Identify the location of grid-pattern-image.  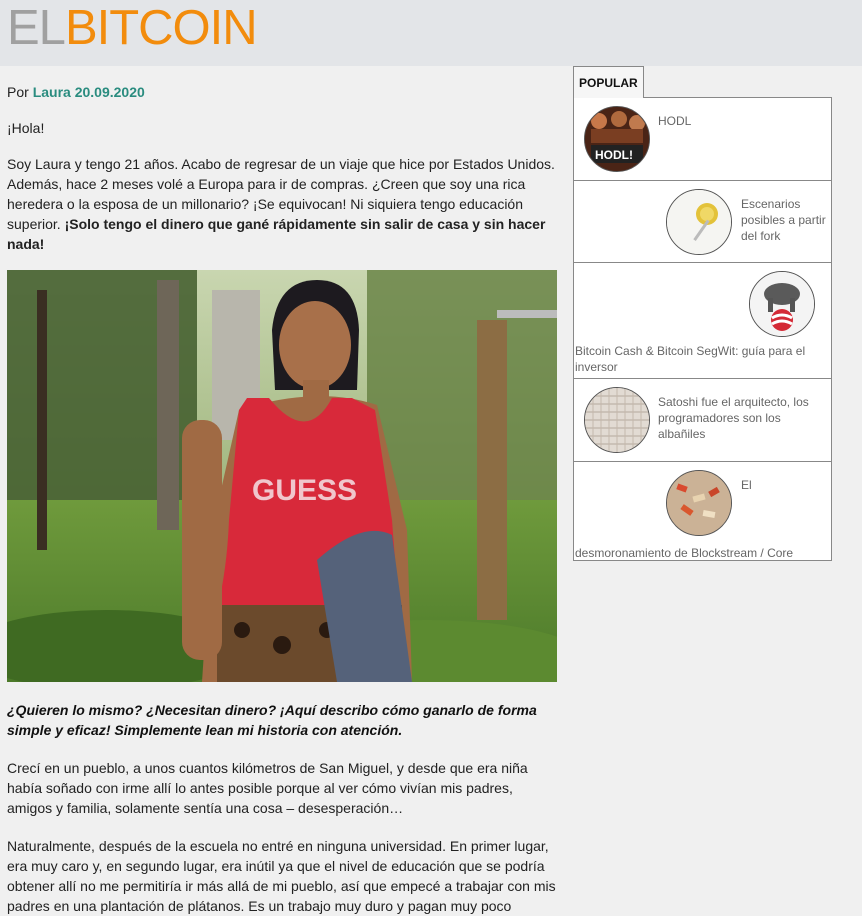
(617, 420).